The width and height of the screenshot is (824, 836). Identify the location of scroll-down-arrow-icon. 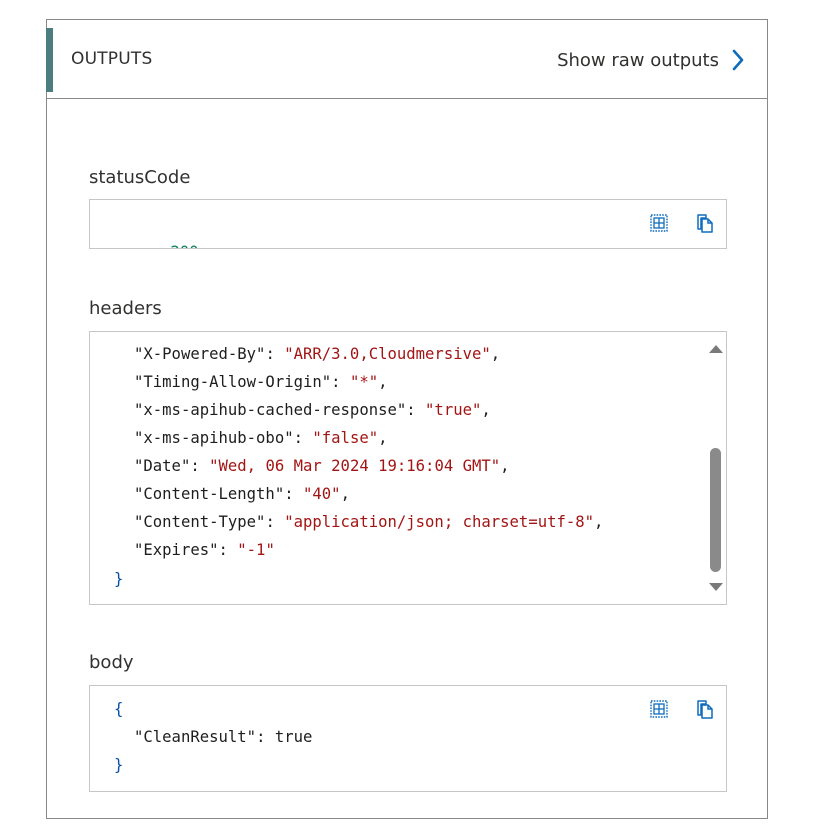
(716, 587).